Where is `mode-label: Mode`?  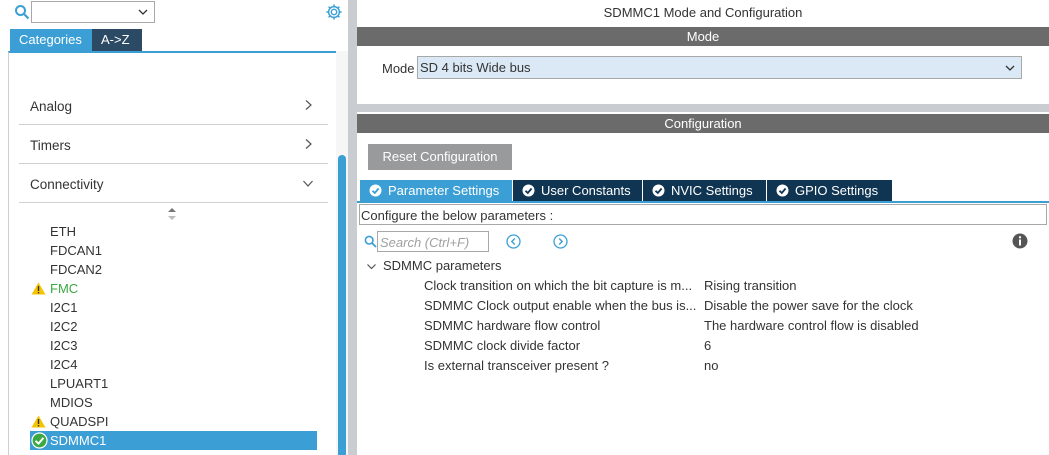 mode-label: Mode is located at coordinates (398, 68).